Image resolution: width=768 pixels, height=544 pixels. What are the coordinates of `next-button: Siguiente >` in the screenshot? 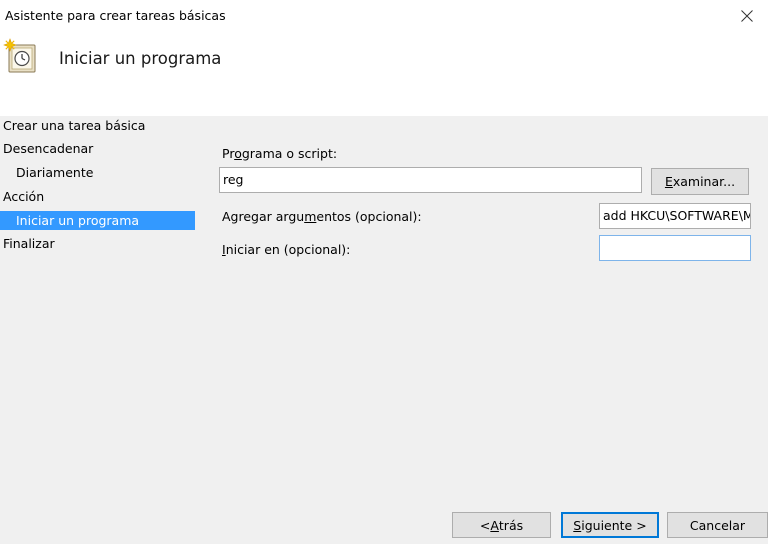 It's located at (610, 525).